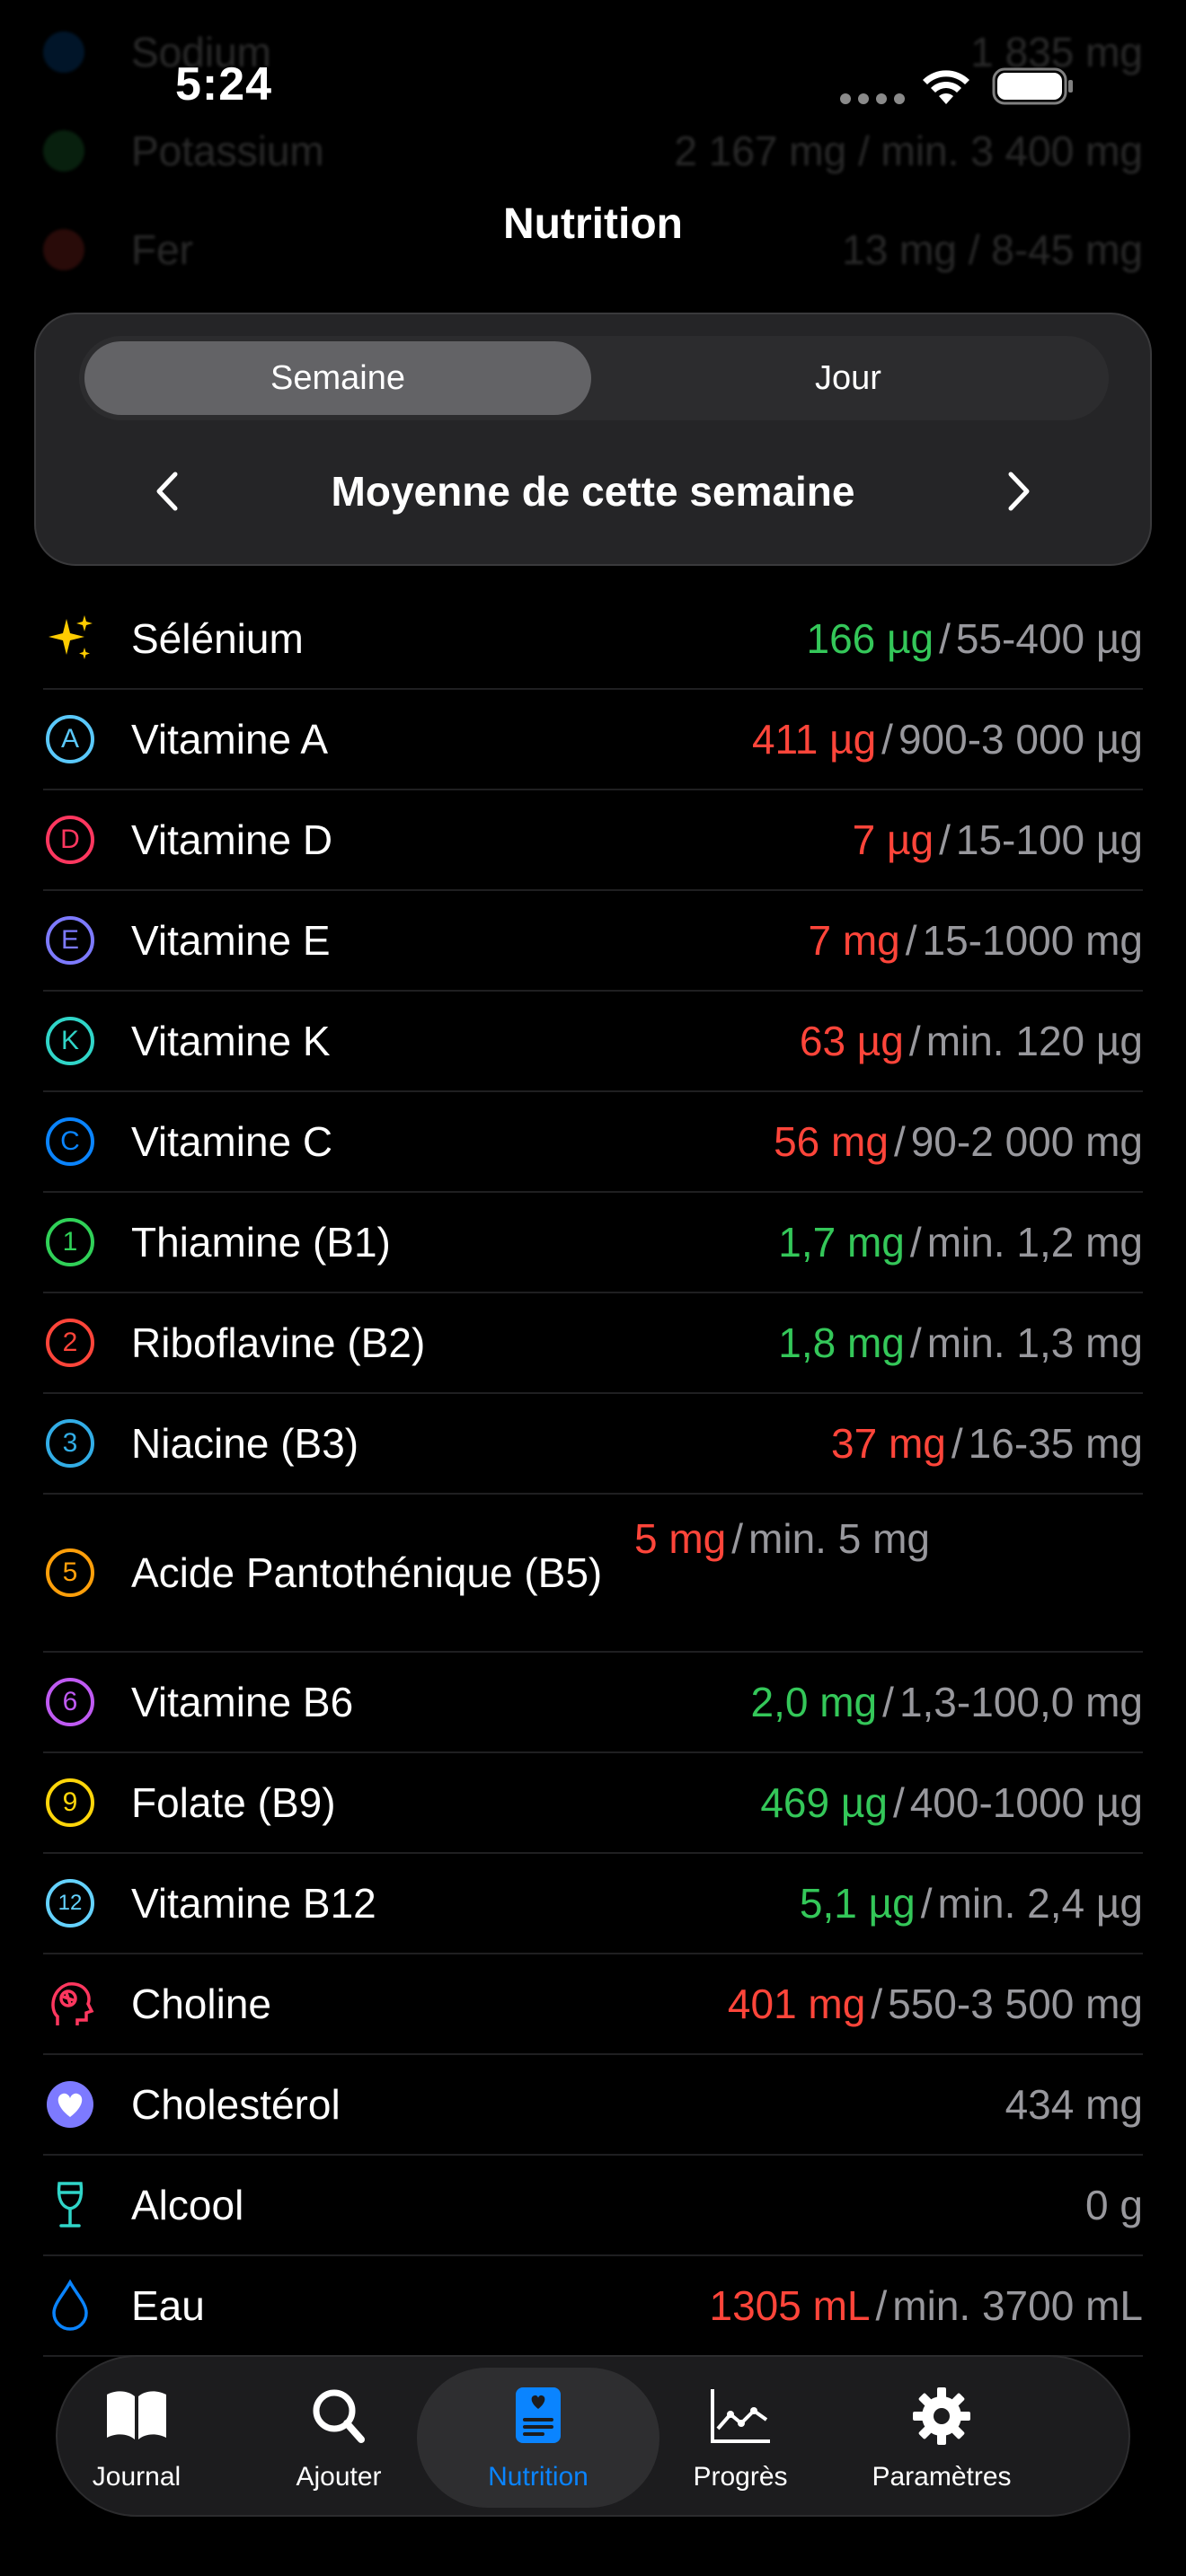 Image resolution: width=1186 pixels, height=2576 pixels. I want to click on tab-progres: Progrès, so click(740, 2438).